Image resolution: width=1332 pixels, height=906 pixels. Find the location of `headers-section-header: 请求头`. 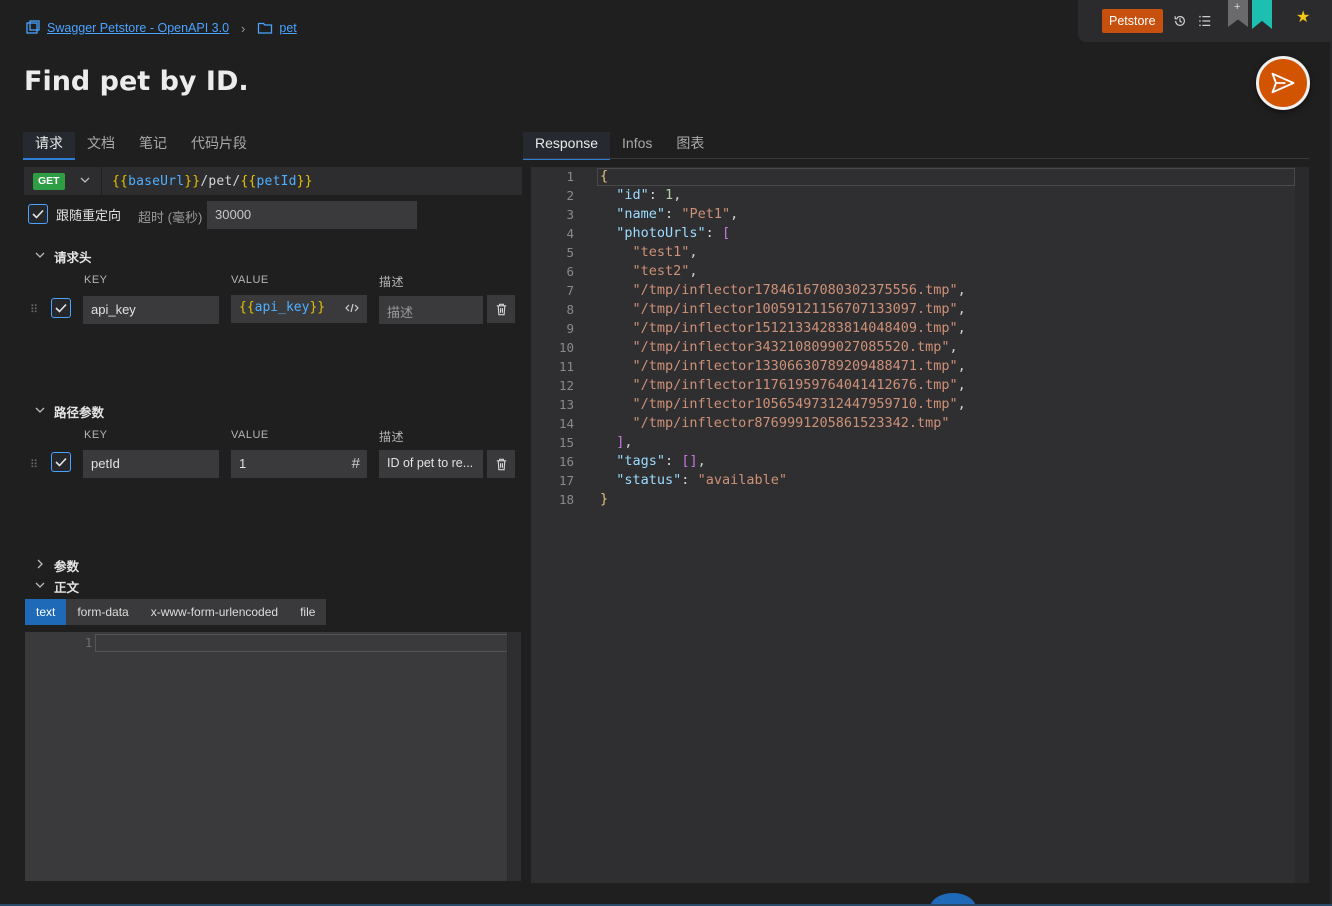

headers-section-header: 请求头 is located at coordinates (63, 256).